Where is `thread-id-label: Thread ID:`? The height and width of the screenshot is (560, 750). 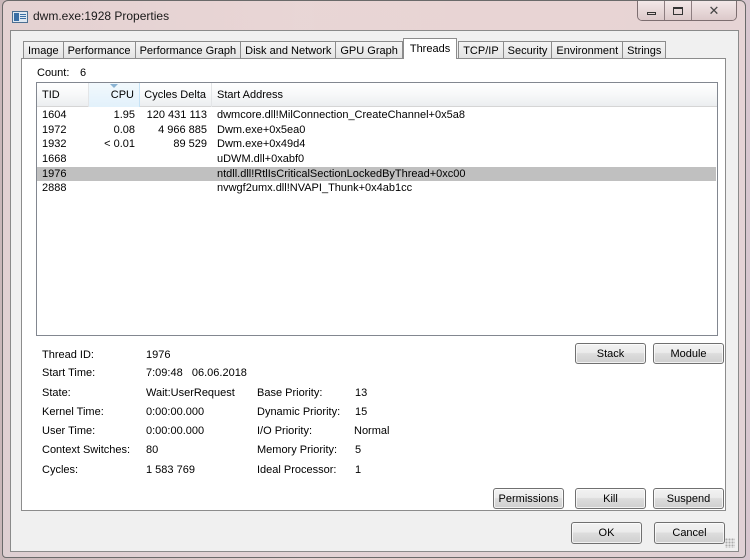 thread-id-label: Thread ID: is located at coordinates (68, 355).